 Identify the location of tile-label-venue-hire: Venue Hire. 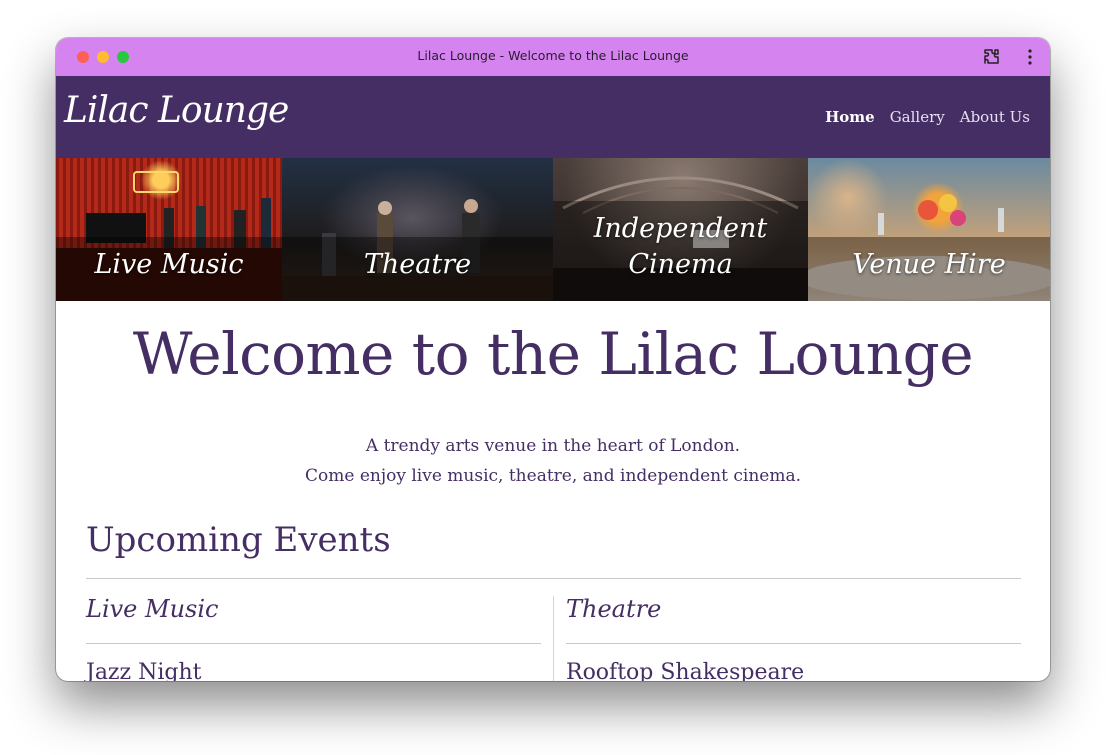
(929, 264).